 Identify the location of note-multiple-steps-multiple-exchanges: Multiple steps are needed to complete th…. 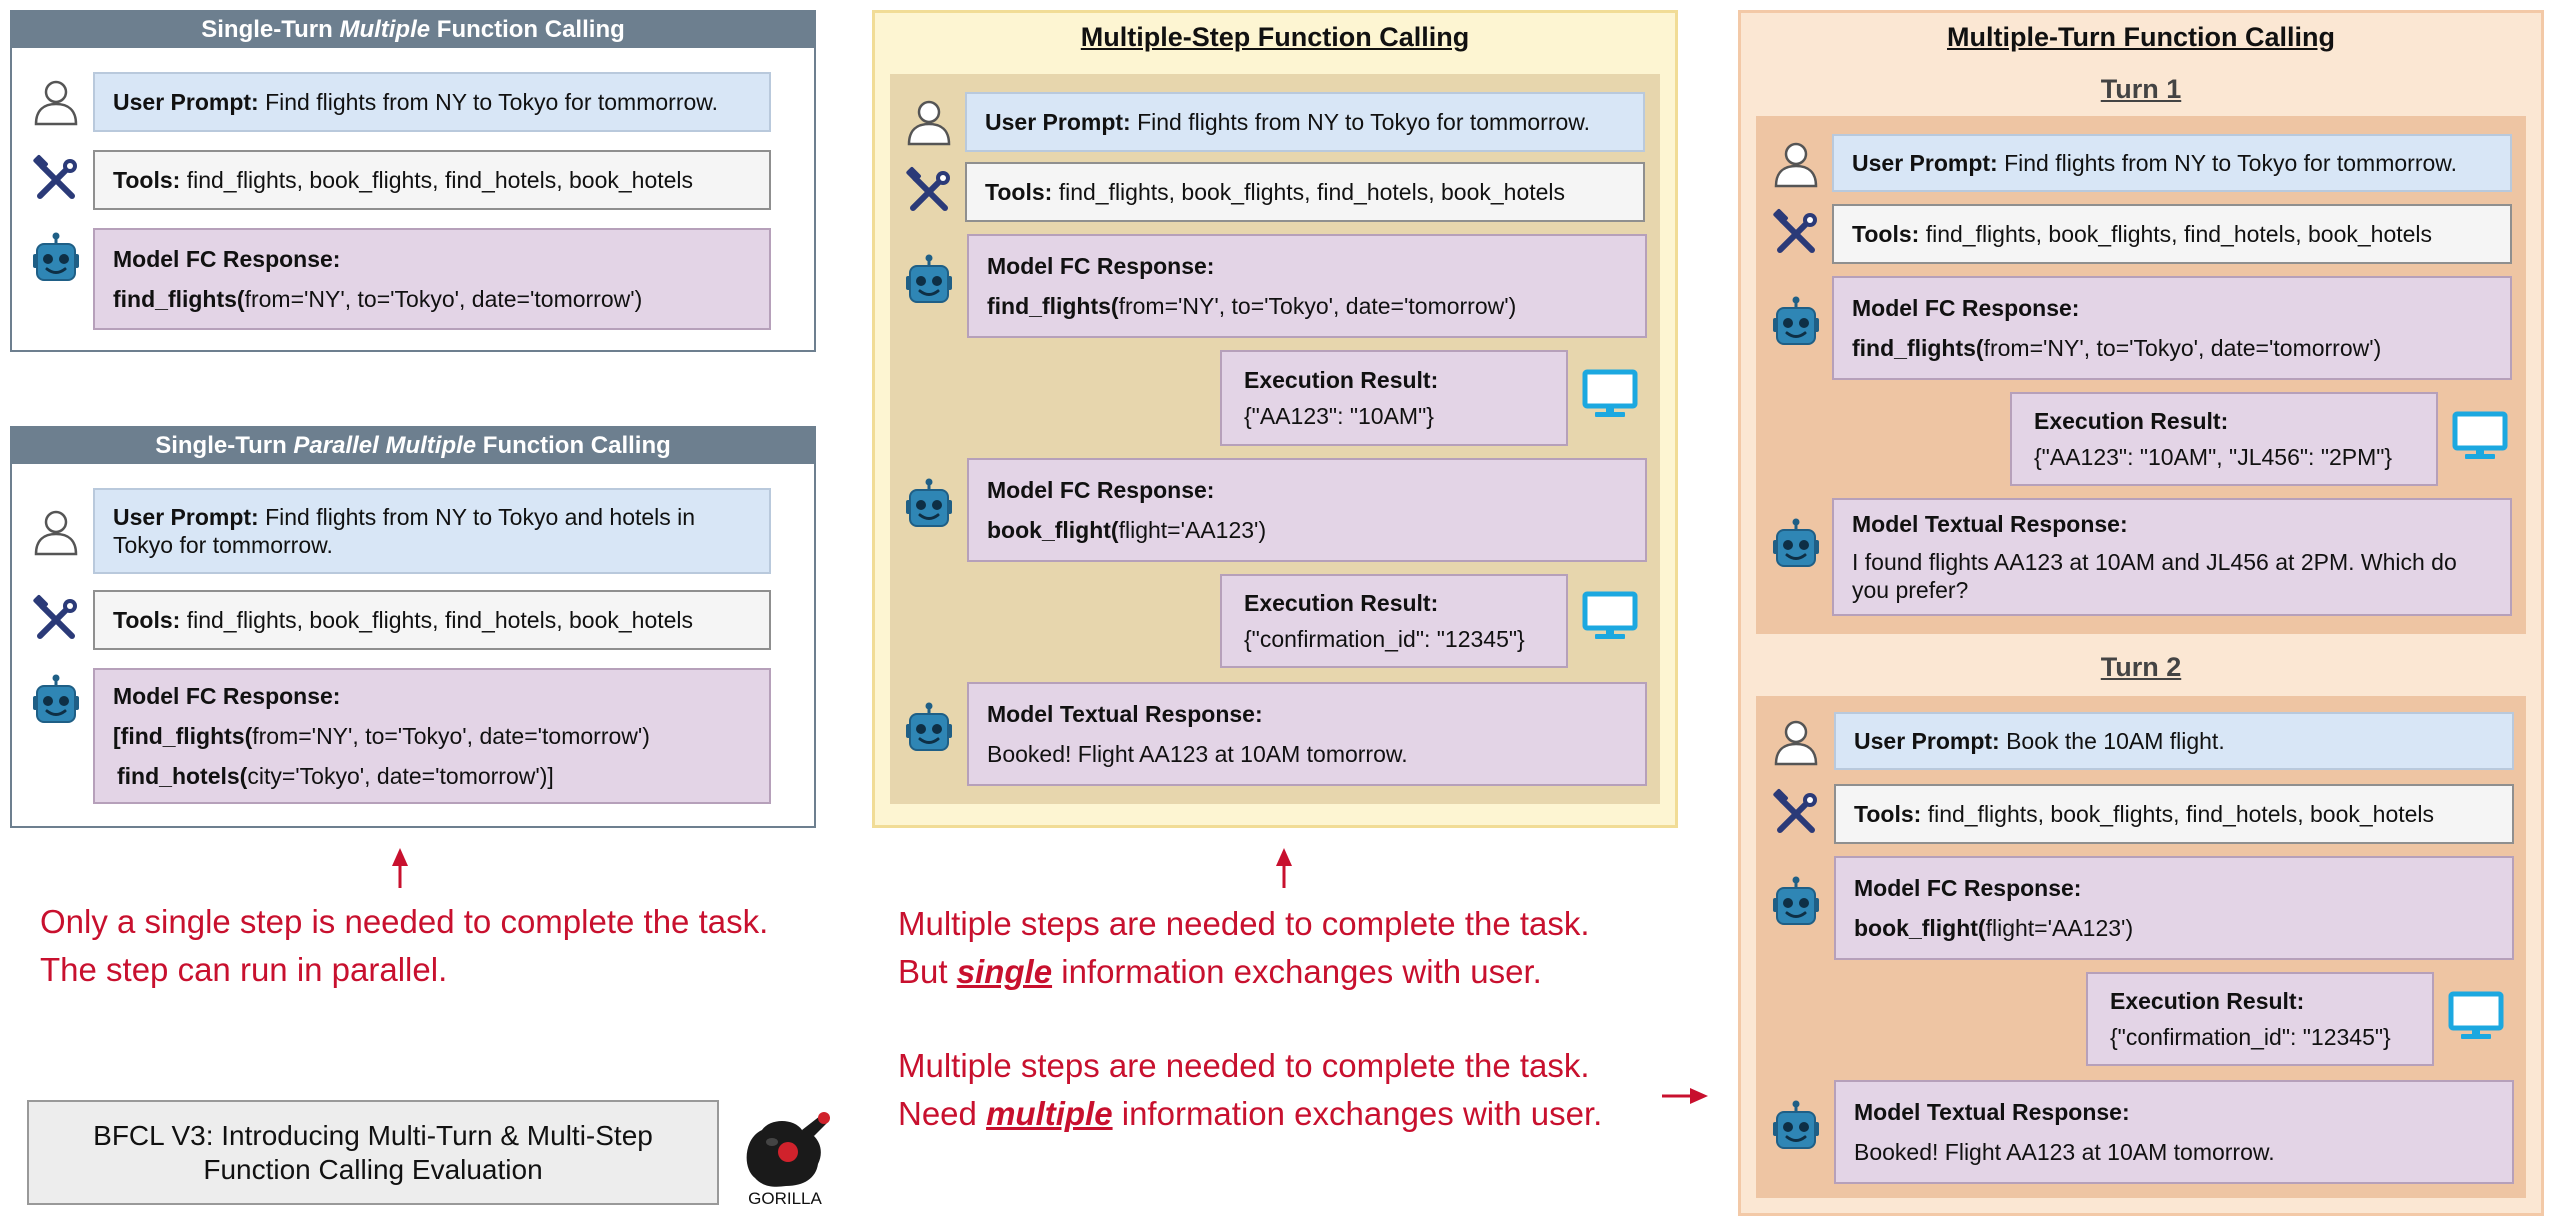
(1250, 1089).